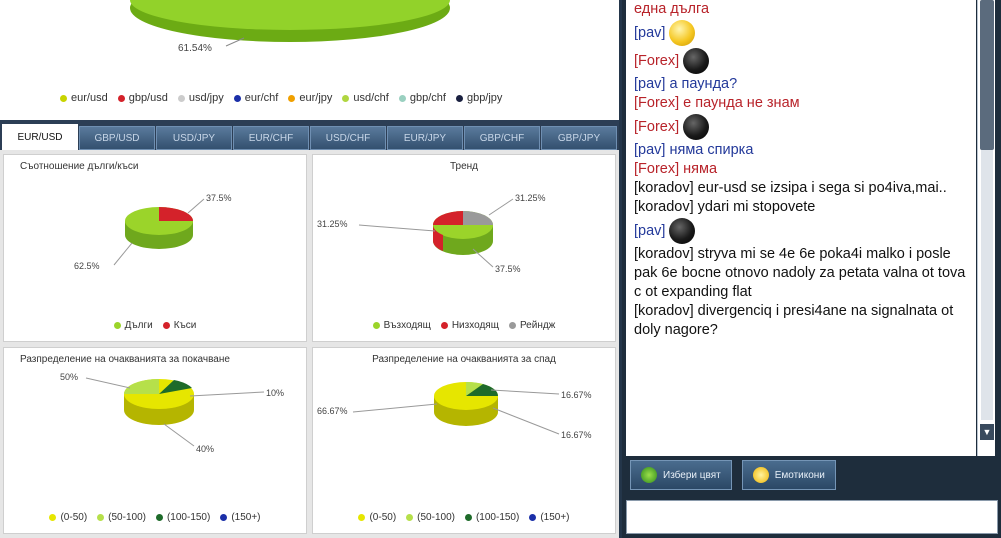 Image resolution: width=1001 pixels, height=538 pixels. Describe the element at coordinates (802, 103) in the screenshot. I see `chat-message: [Forex] е паунда не знам` at that location.